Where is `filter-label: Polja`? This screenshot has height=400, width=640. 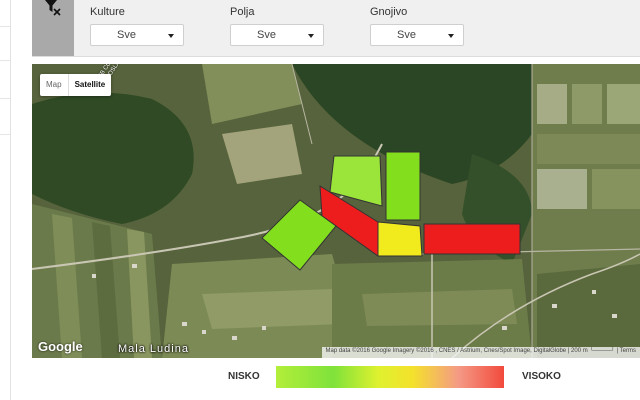
filter-label: Polja is located at coordinates (242, 12).